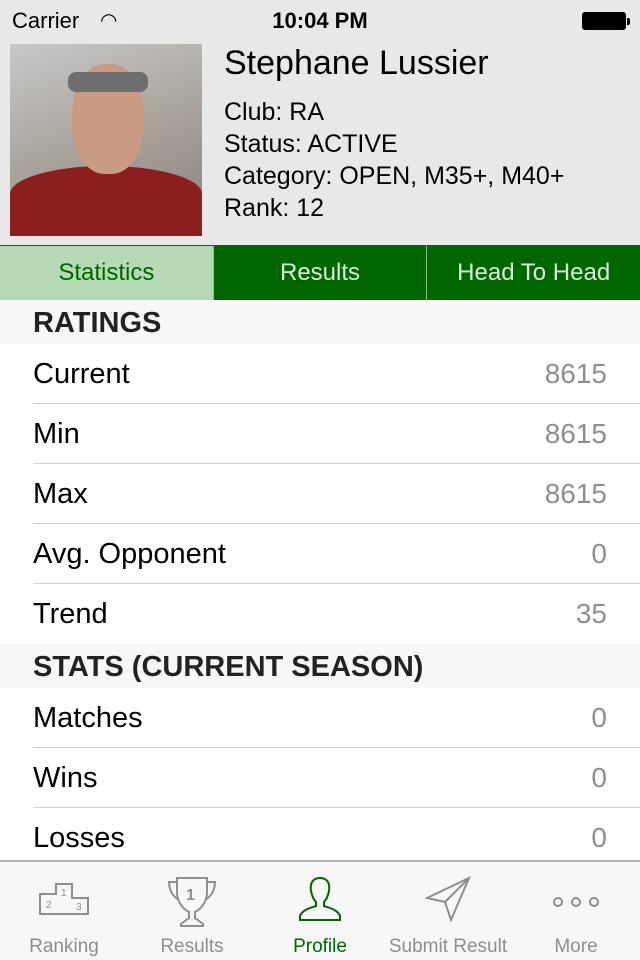 The width and height of the screenshot is (640, 960). I want to click on row-label: Trend, so click(70, 613).